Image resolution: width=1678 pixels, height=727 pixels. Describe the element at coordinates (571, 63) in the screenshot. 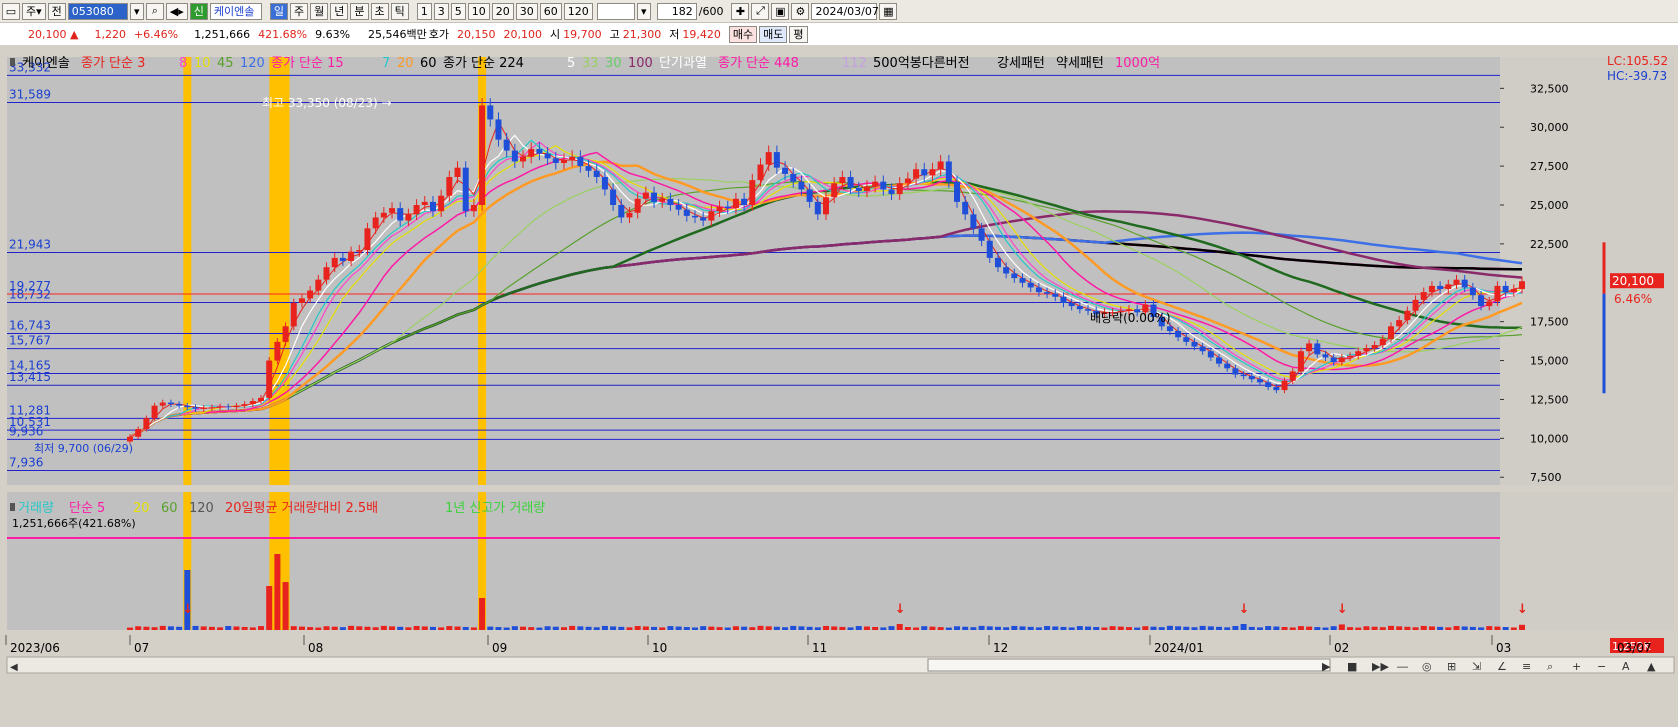

I see `legend-item: 5` at that location.